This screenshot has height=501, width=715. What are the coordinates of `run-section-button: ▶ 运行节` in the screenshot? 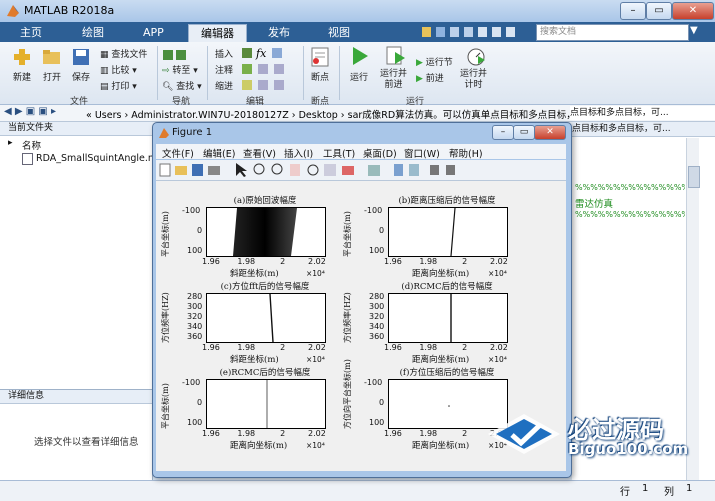 It's located at (434, 61).